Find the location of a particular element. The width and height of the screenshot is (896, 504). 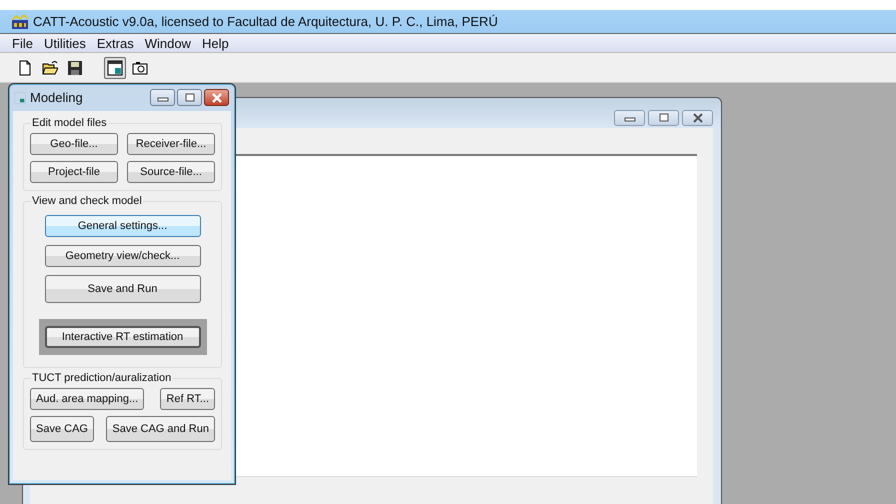

dialog-title: Modeling is located at coordinates (57, 97).